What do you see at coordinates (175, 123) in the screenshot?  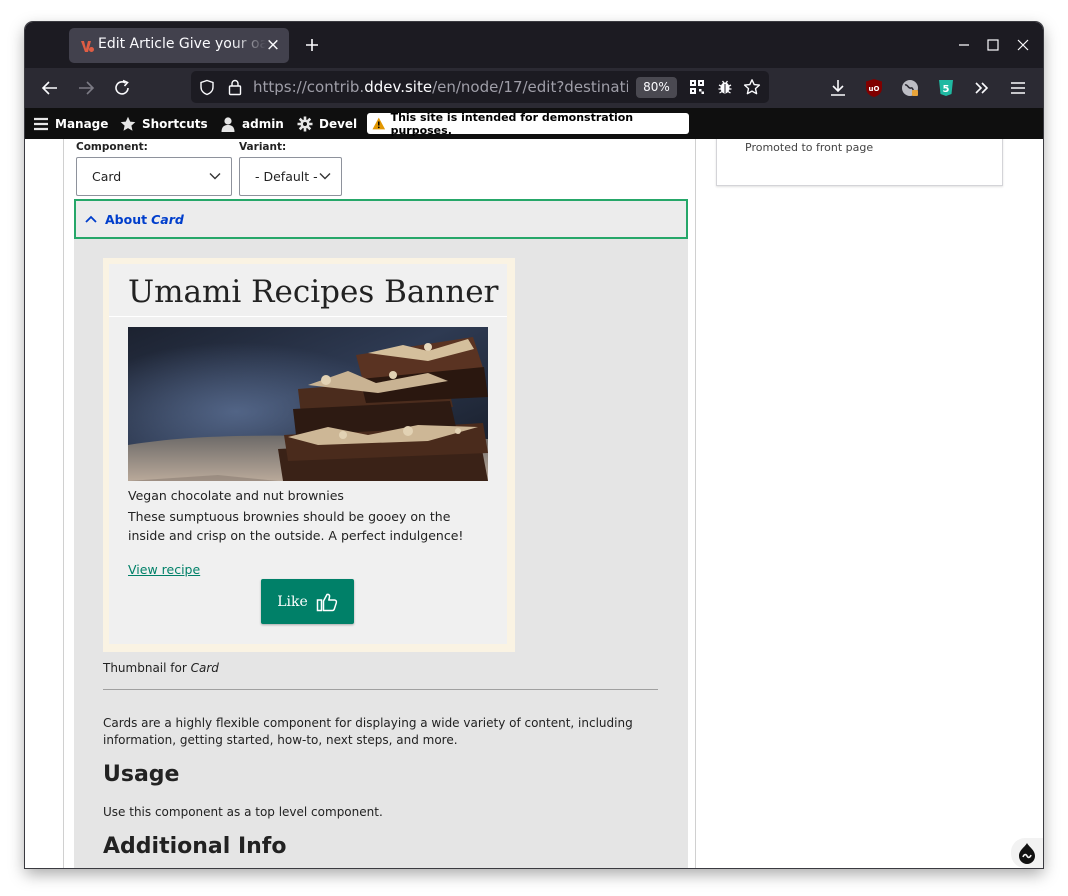 I see `toolbar-shortcuts-label: Shortcuts` at bounding box center [175, 123].